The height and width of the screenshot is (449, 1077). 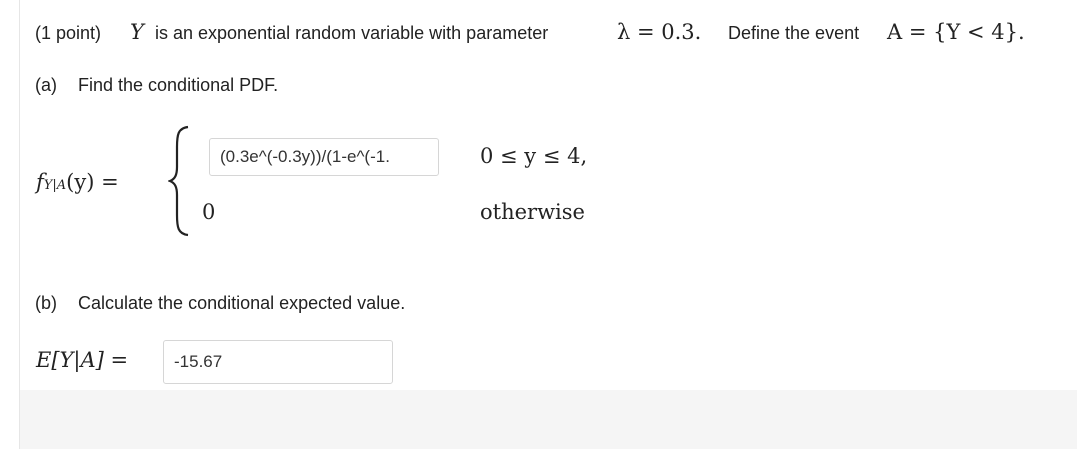 I want to click on variable-y: Y, so click(x=137, y=32).